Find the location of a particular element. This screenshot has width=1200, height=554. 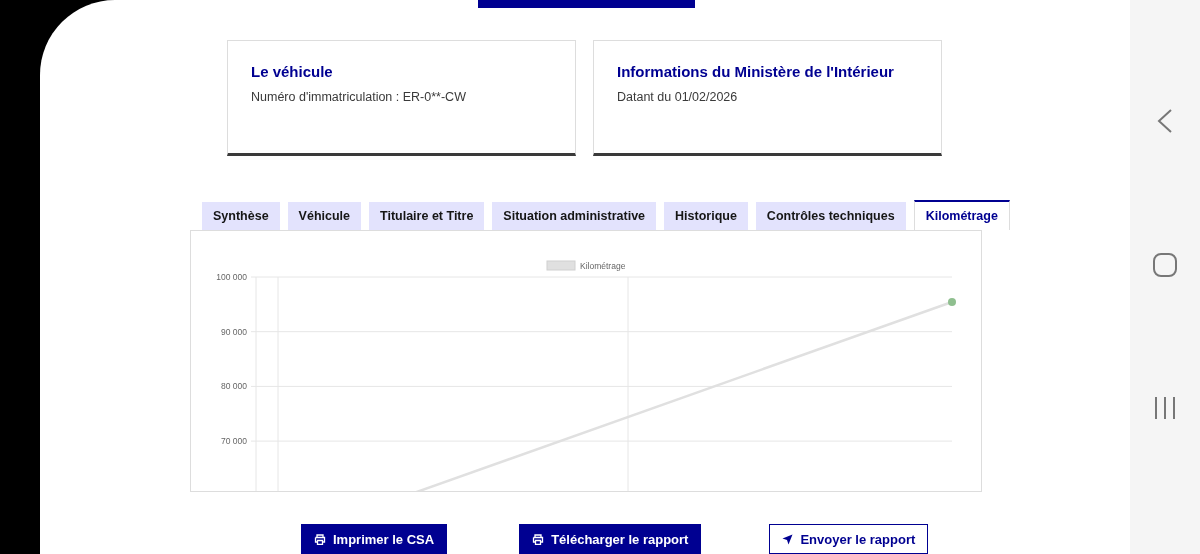

tab: Historique is located at coordinates (706, 215).